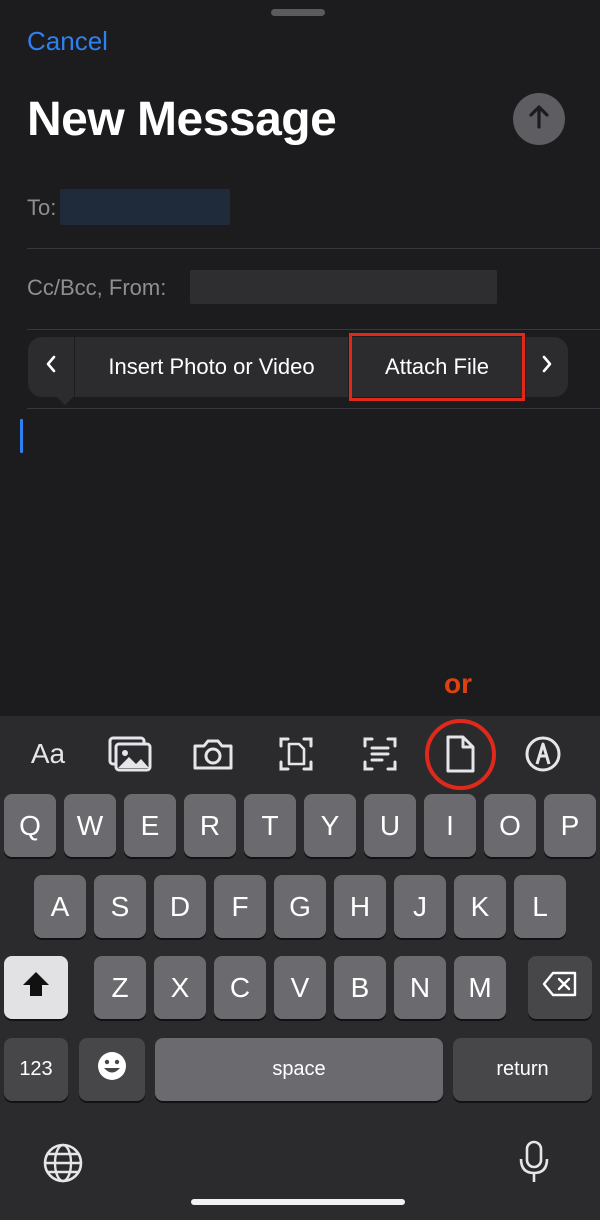 The height and width of the screenshot is (1220, 600). What do you see at coordinates (240, 987) in the screenshot?
I see `key-c: C` at bounding box center [240, 987].